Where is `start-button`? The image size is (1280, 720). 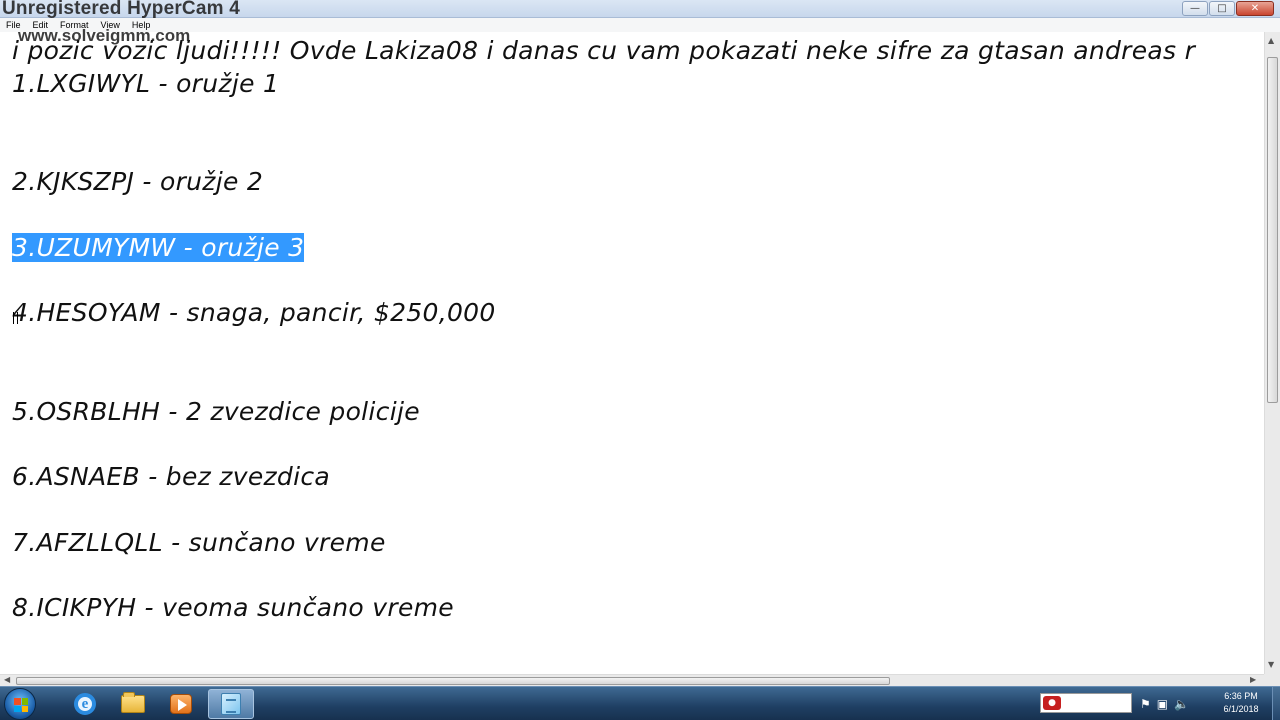 start-button is located at coordinates (20, 704).